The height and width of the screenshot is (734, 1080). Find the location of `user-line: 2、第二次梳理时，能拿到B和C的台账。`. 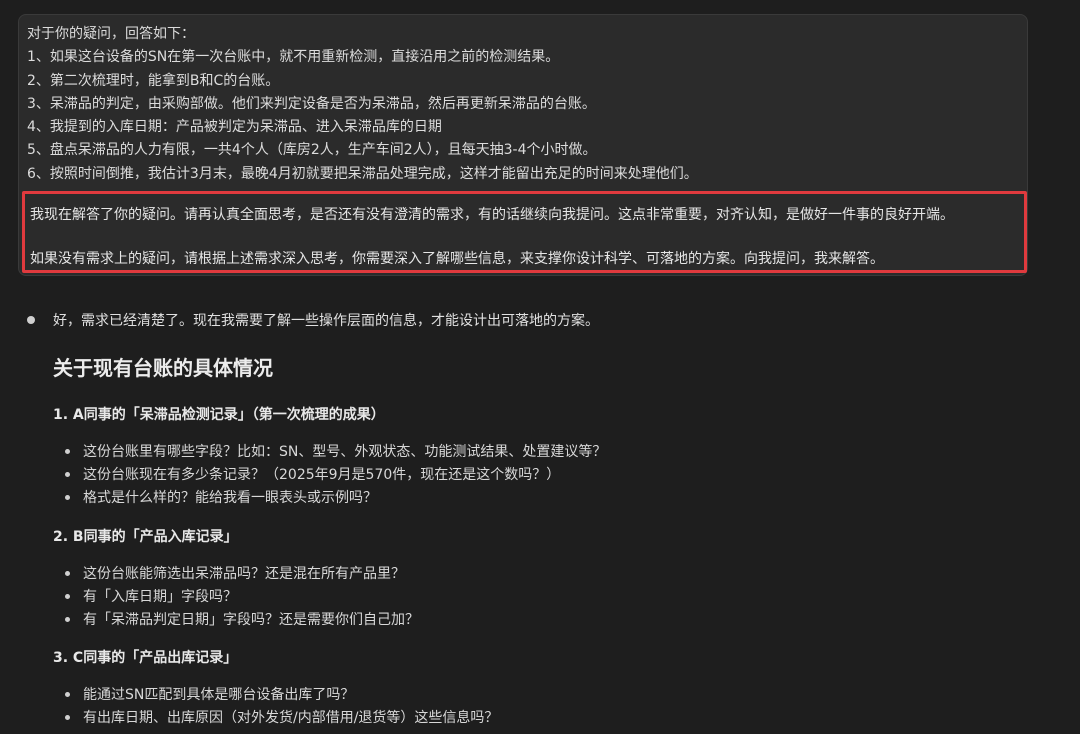

user-line: 2、第二次梳理时，能拿到B和C的台账。 is located at coordinates (153, 80).